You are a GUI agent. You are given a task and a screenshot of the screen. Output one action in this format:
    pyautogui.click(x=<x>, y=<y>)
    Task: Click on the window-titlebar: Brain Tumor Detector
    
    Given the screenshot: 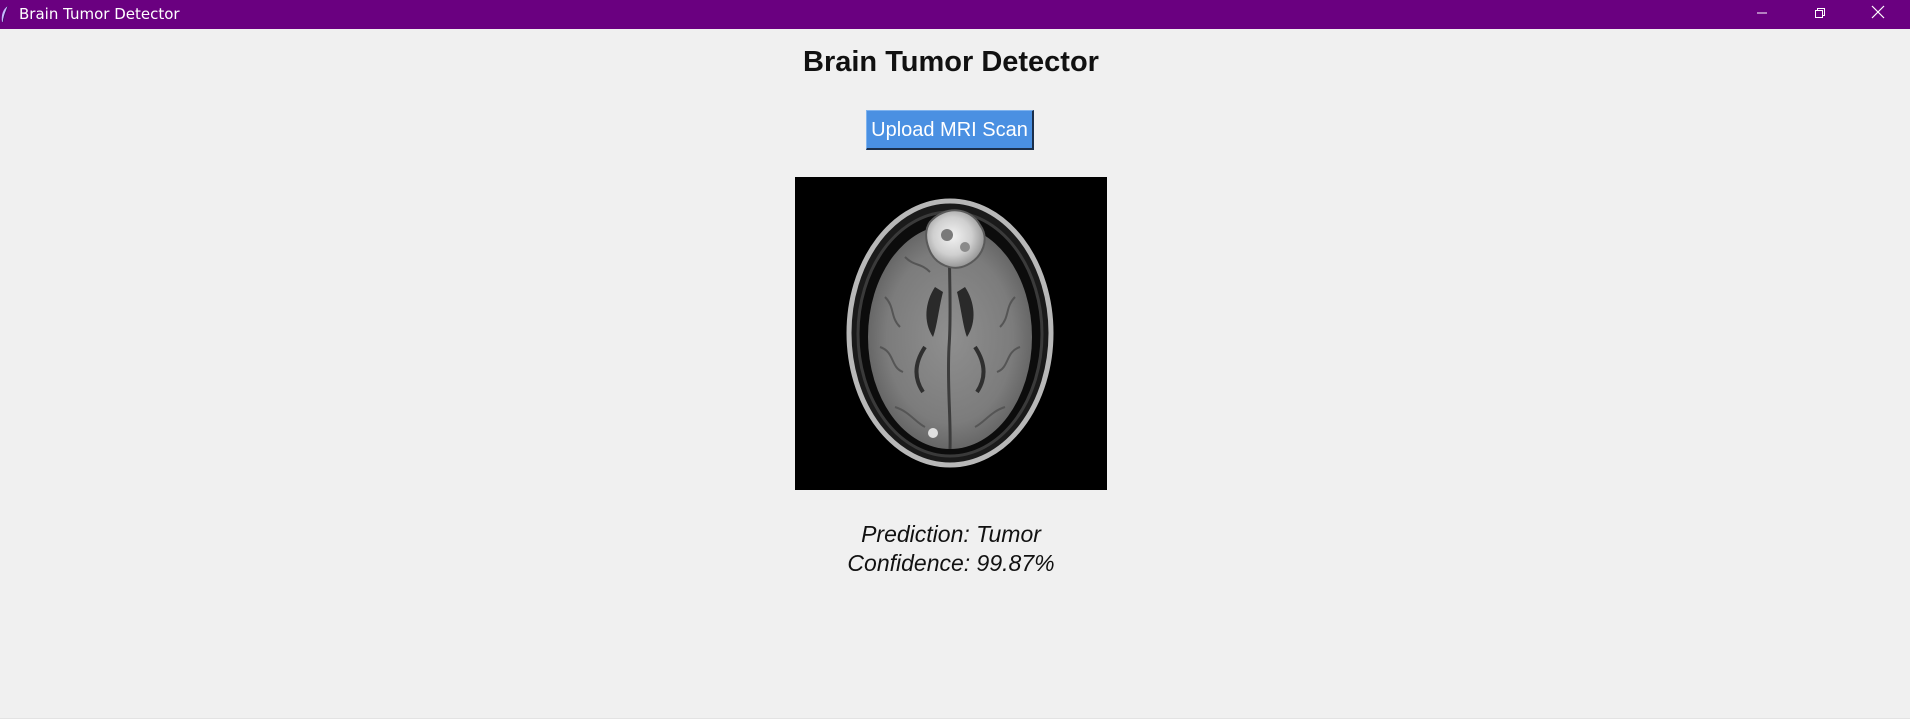 What is the action you would take?
    pyautogui.click(x=955, y=14)
    